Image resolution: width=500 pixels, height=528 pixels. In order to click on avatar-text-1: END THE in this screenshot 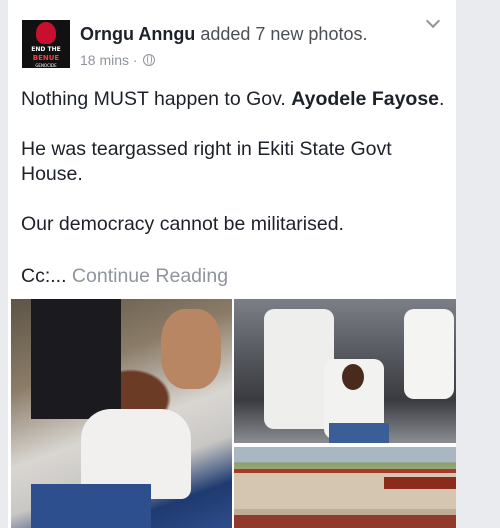, I will do `click(46, 49)`.